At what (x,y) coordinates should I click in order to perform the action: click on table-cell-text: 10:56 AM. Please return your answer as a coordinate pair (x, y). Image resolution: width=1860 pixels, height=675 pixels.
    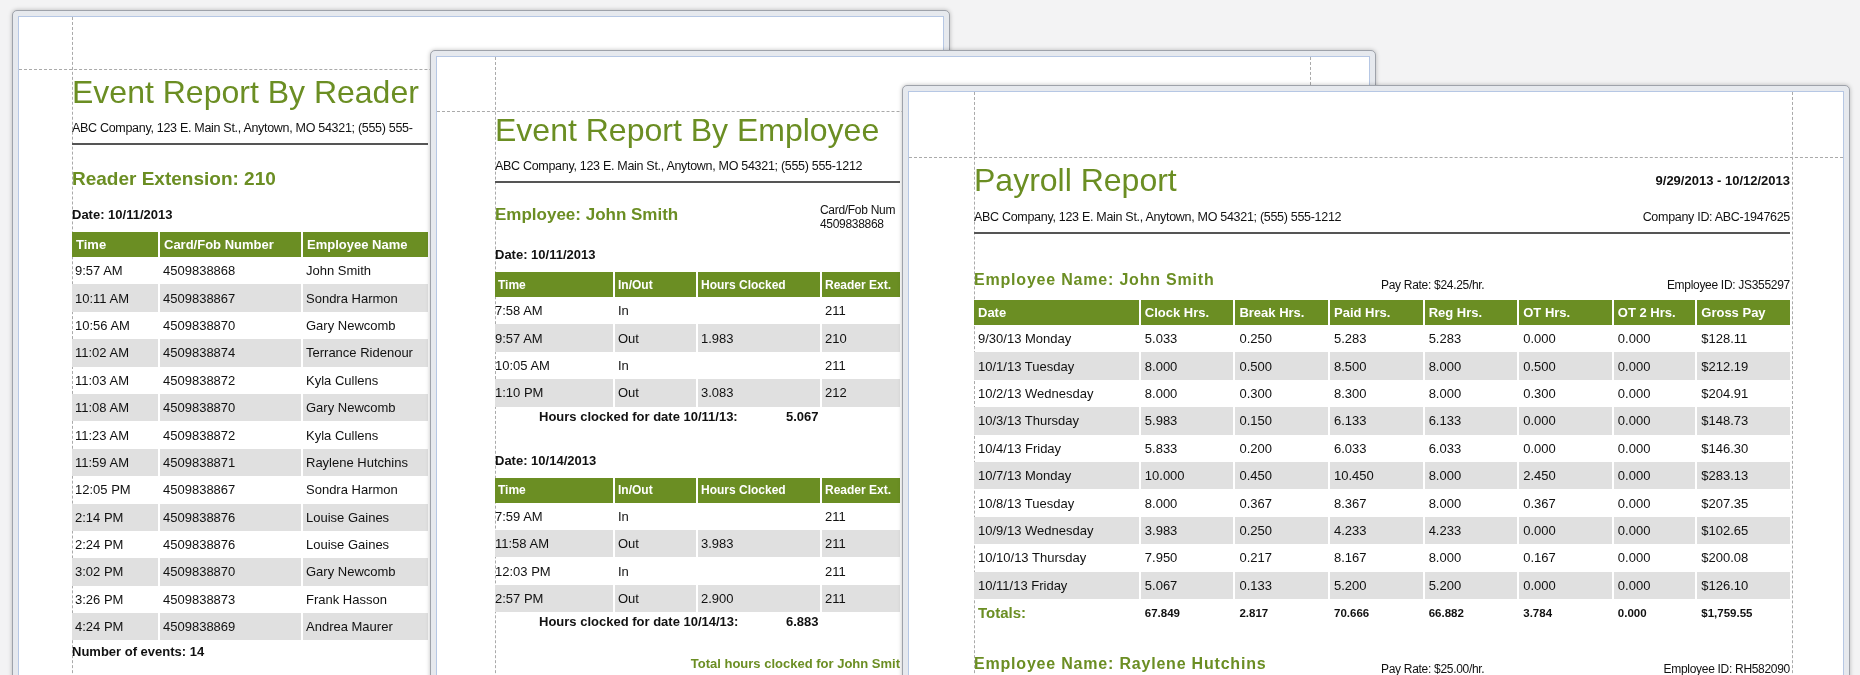
    Looking at the image, I should click on (102, 325).